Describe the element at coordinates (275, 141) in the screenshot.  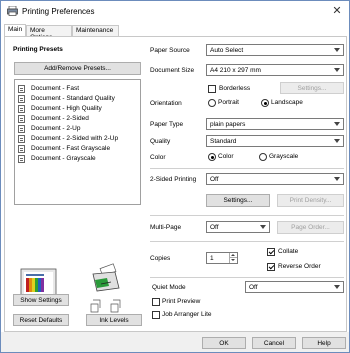
I see `quality-select: Standard` at that location.